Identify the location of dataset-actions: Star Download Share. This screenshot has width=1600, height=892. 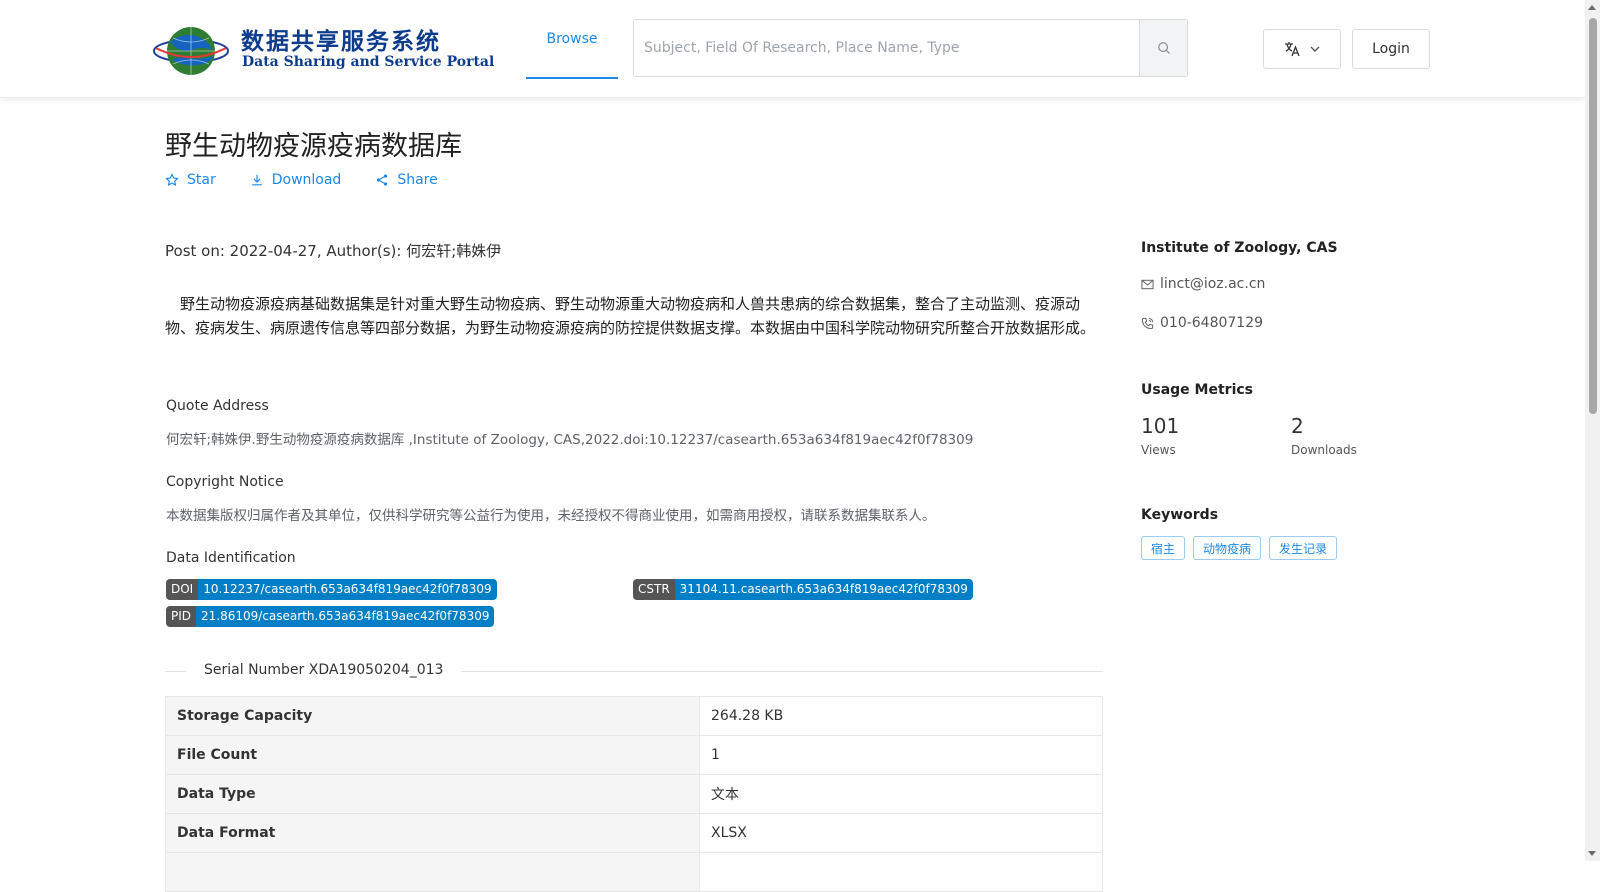
(301, 180).